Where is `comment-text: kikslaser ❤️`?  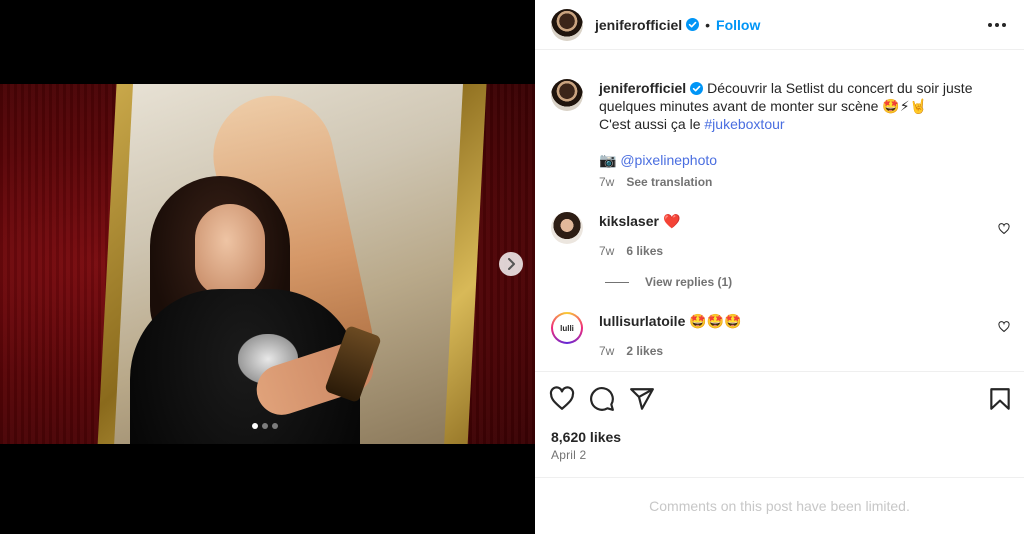
comment-text: kikslaser ❤️ is located at coordinates (794, 221).